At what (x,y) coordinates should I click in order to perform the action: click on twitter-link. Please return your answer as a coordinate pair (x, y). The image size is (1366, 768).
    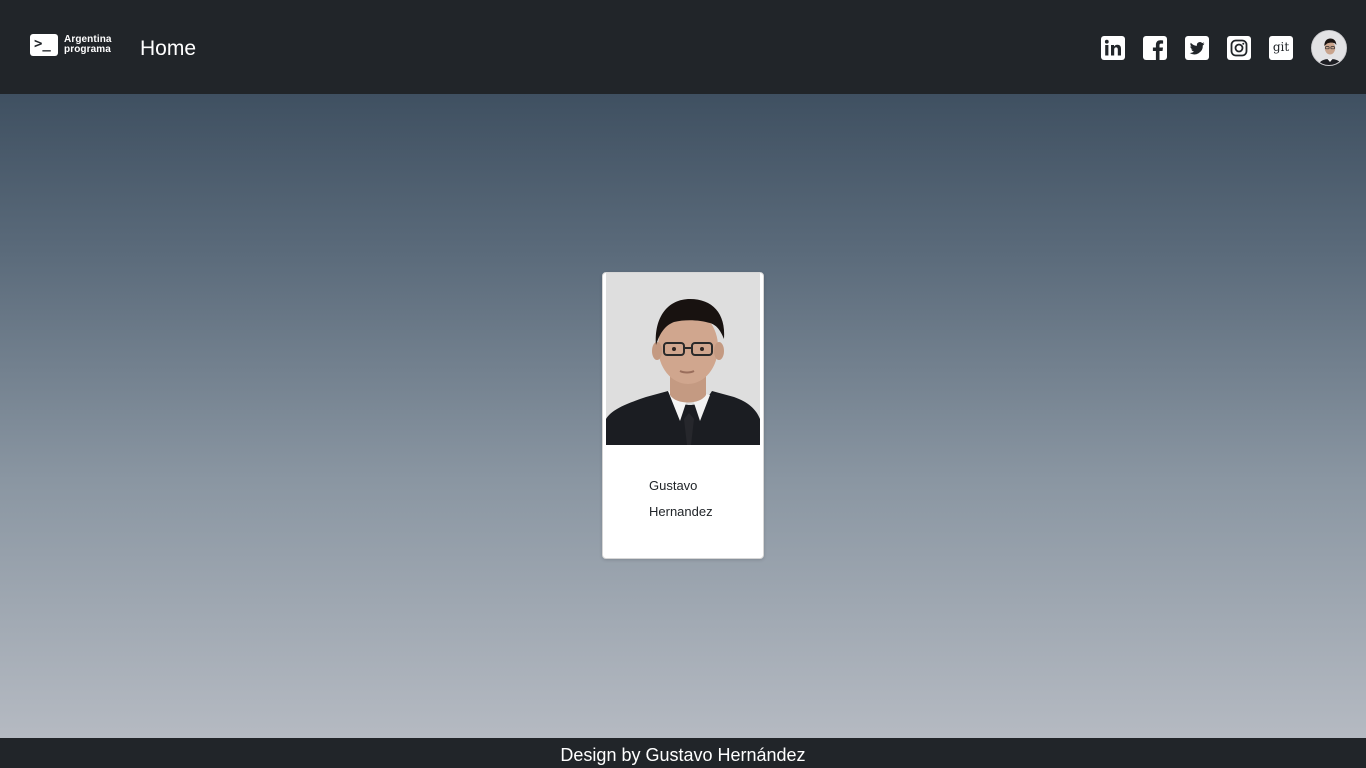
    Looking at the image, I should click on (1197, 48).